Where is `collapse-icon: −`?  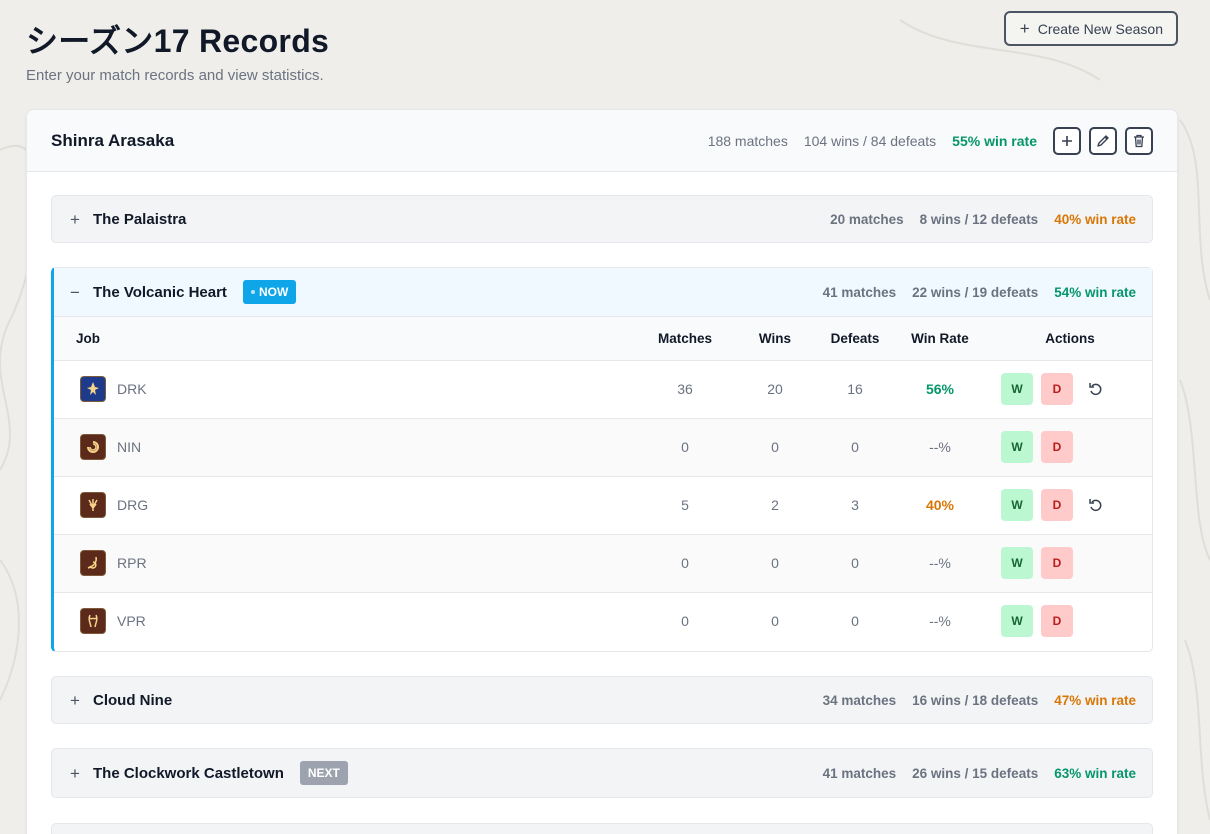
collapse-icon: − is located at coordinates (76, 292).